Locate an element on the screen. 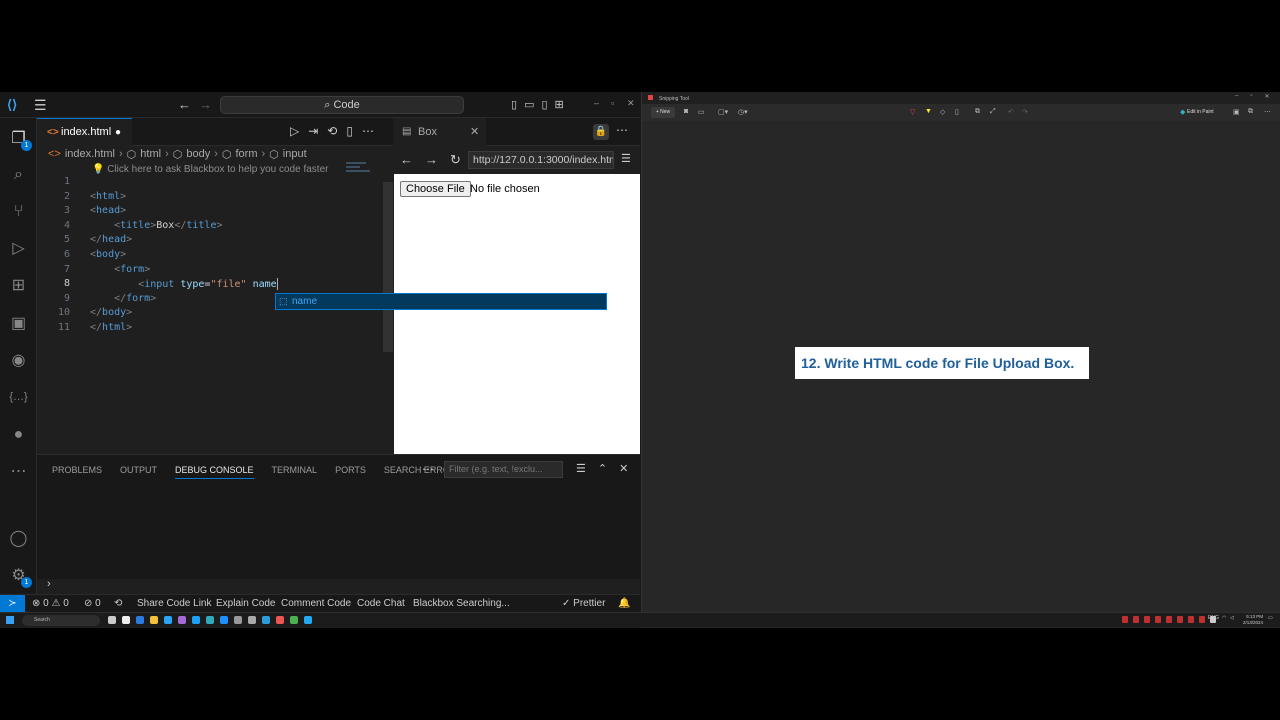 The height and width of the screenshot is (720, 1280). tab-debug-console: DEBUG CONSOLE is located at coordinates (214, 472).